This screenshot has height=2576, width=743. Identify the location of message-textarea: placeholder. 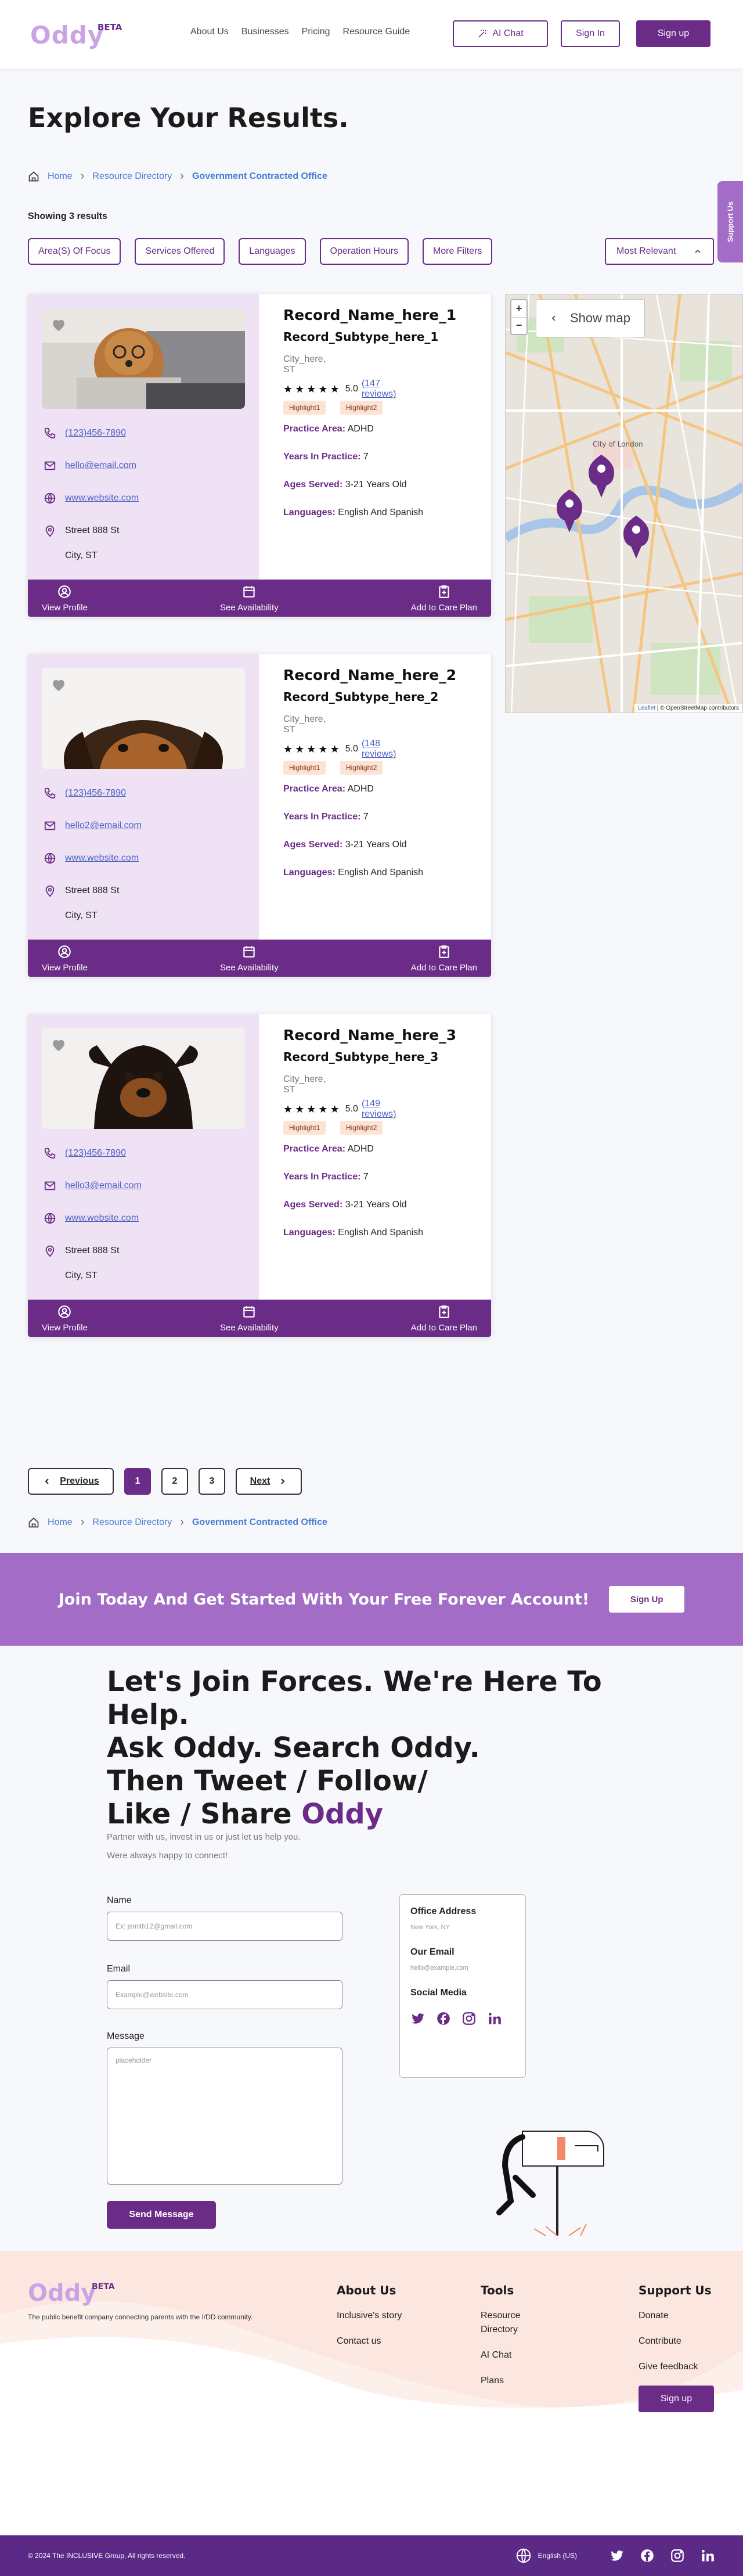
(224, 2116).